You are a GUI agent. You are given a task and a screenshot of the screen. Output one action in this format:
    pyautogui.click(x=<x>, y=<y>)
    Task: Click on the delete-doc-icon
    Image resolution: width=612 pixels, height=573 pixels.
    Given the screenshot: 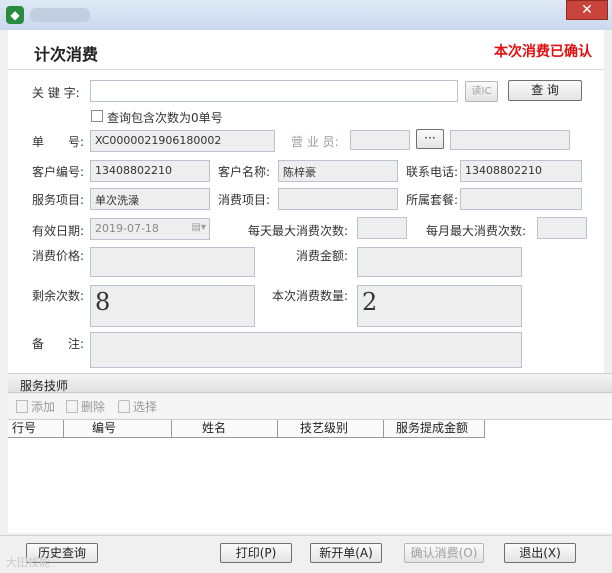 What is the action you would take?
    pyautogui.click(x=72, y=406)
    